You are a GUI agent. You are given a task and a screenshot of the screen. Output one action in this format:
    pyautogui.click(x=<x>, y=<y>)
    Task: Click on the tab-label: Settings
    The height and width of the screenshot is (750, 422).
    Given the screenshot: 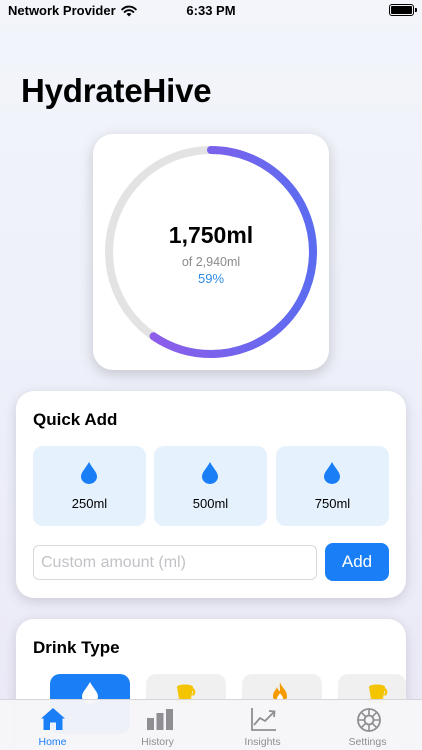 What is the action you would take?
    pyautogui.click(x=367, y=742)
    